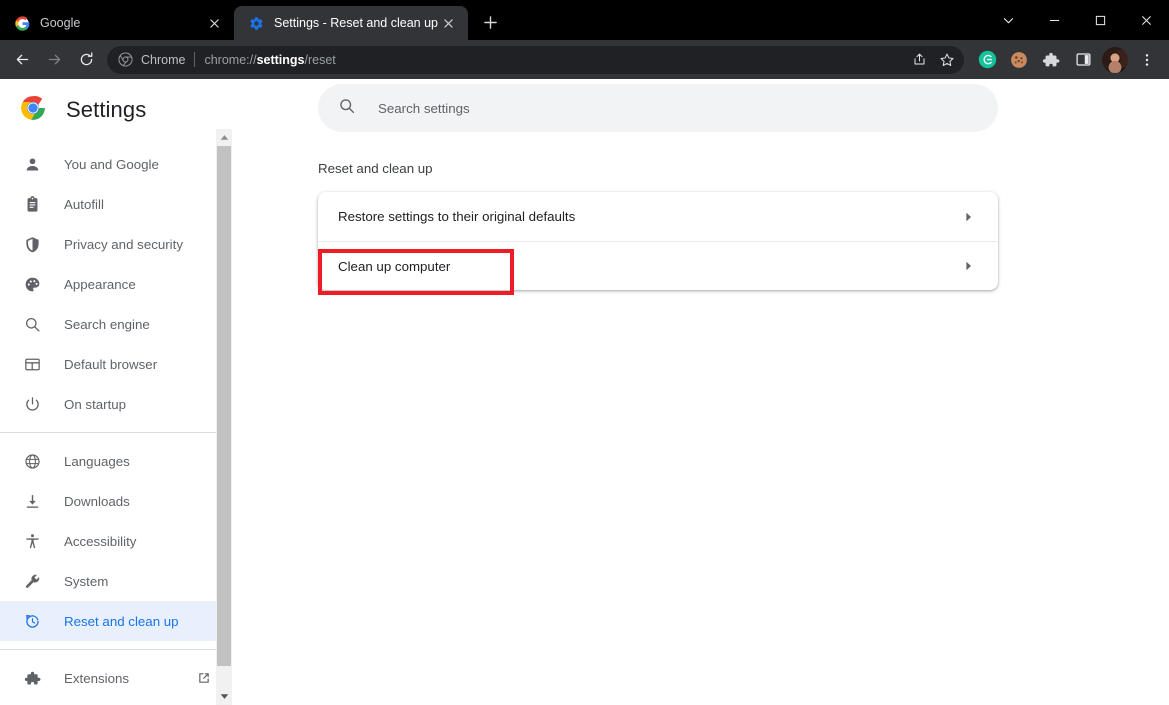 The height and width of the screenshot is (705, 1169). What do you see at coordinates (32, 164) in the screenshot?
I see `person-icon` at bounding box center [32, 164].